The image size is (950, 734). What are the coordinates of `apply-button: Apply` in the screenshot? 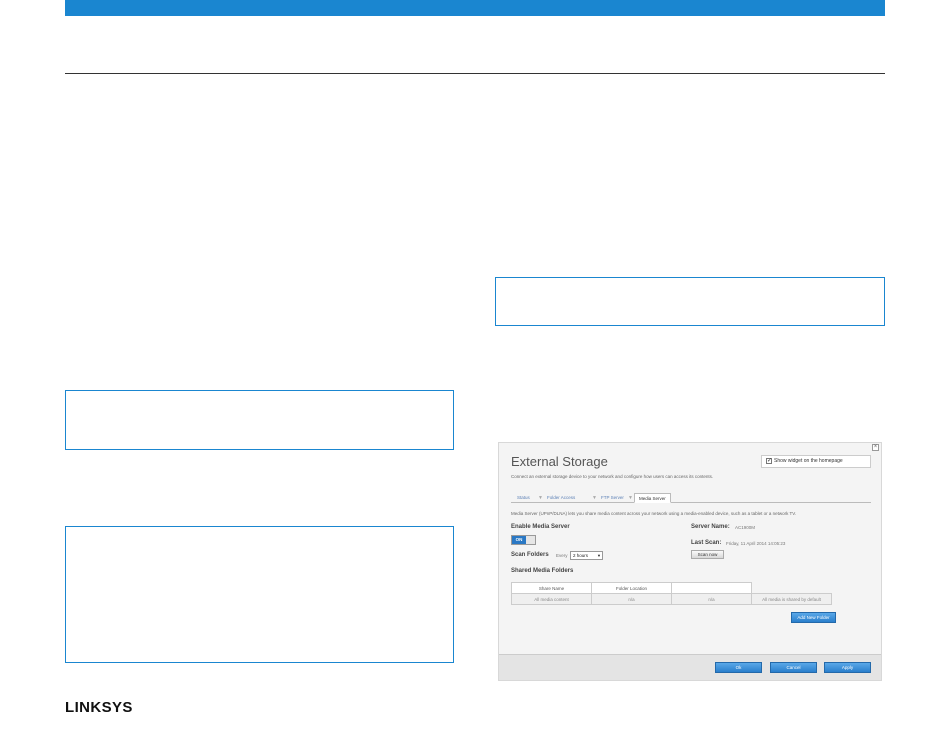 It's located at (847, 667).